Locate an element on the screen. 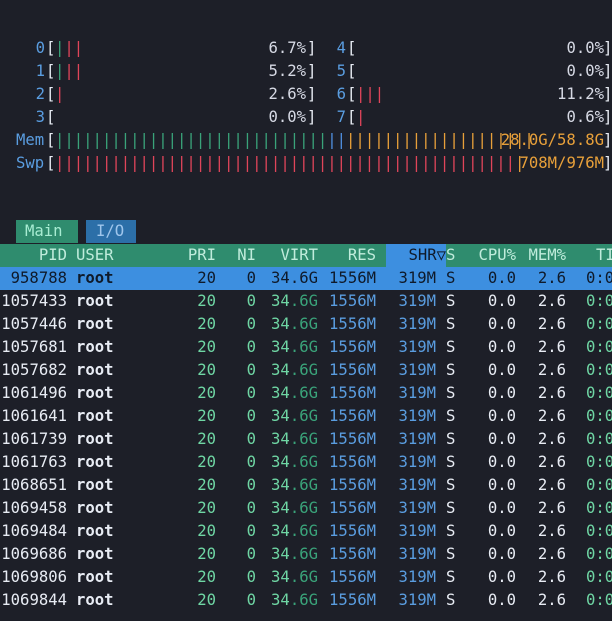 This screenshot has width=612, height=621. process-row-selected: 958788 root 20 0 34.6G 1556M 319M S 0.0 2.6 0:0 is located at coordinates (306, 278).